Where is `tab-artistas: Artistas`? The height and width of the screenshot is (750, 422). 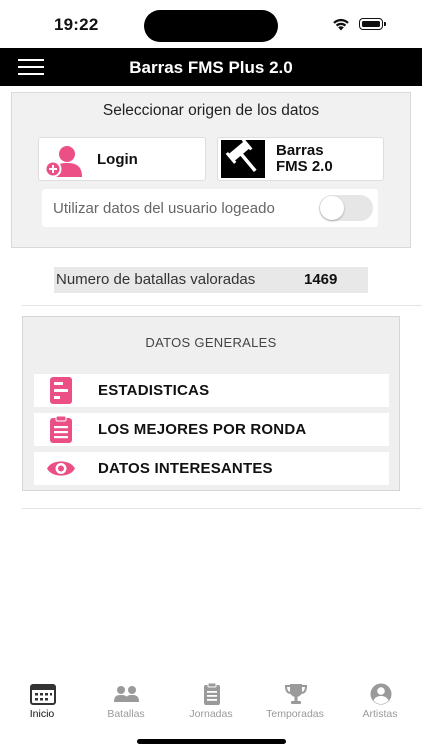
tab-artistas: Artistas is located at coordinates (380, 700).